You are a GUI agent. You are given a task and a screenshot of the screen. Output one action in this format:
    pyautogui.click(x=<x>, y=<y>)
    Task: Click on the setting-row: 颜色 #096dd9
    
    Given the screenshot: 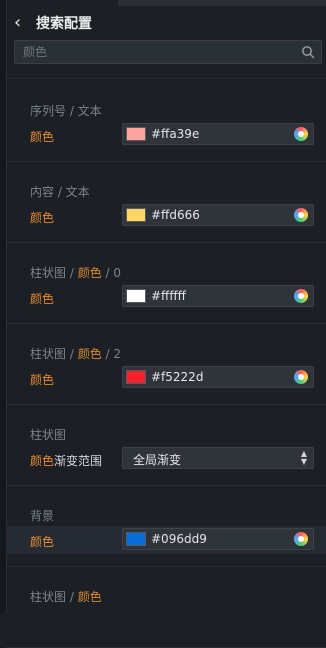 What is the action you would take?
    pyautogui.click(x=166, y=540)
    